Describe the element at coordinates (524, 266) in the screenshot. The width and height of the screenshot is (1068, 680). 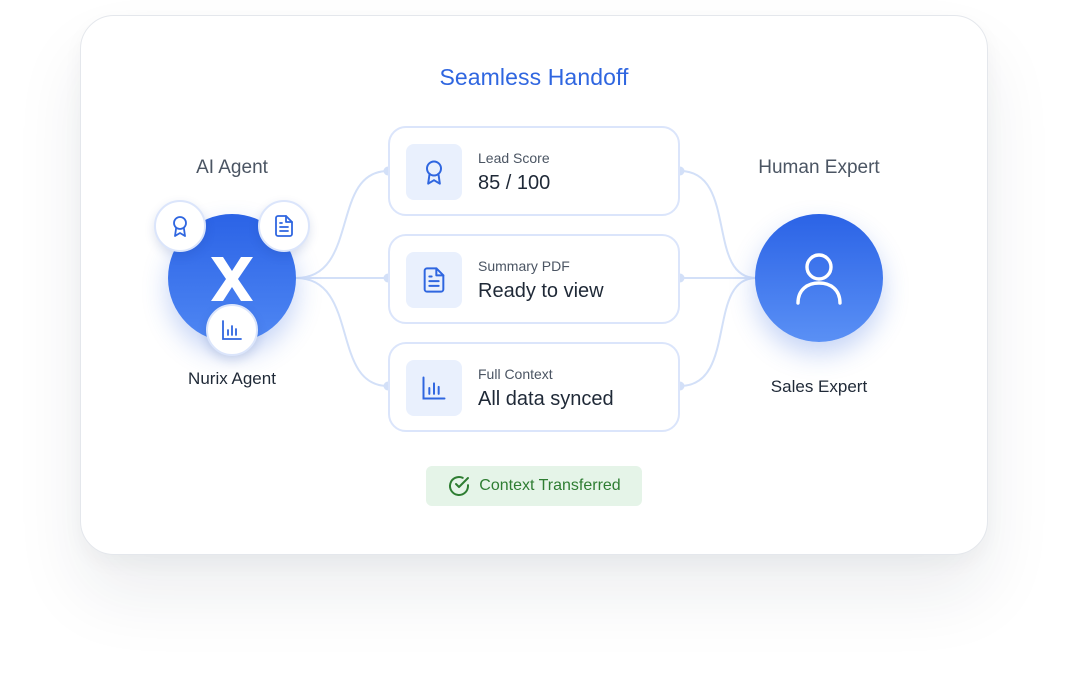
I see `summary-pdf-label: Summary PDF` at that location.